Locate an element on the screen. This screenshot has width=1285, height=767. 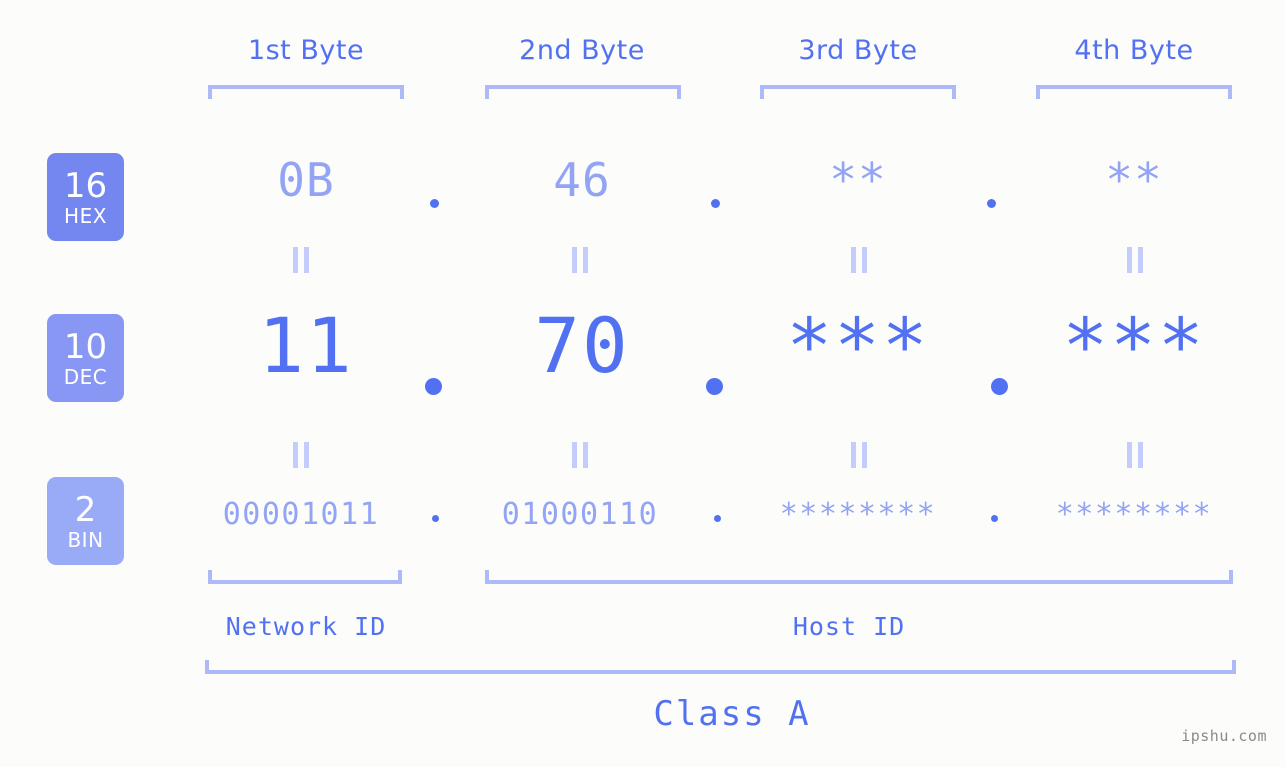
base-badge-bin-name: BIN is located at coordinates (85, 539).